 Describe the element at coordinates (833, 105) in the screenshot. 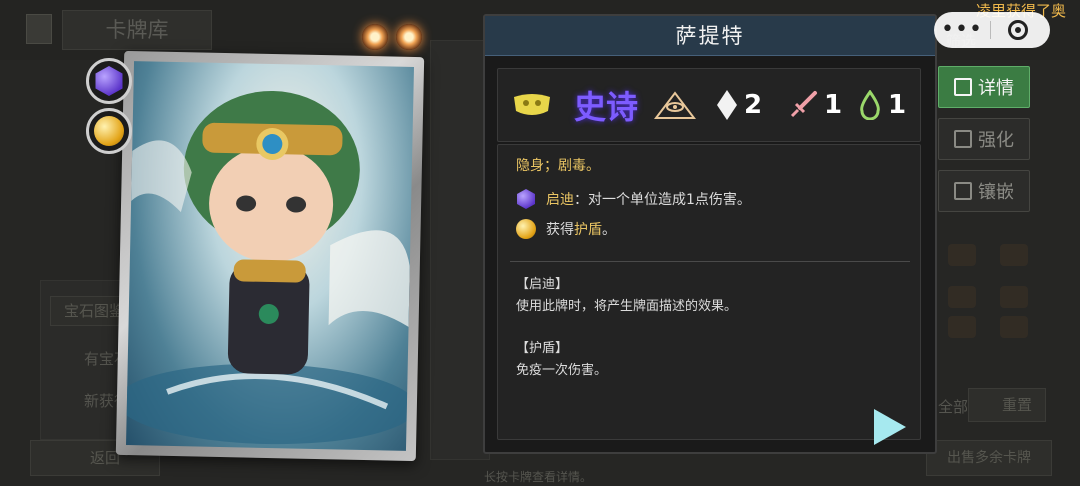

I see `attack-value: 1` at that location.